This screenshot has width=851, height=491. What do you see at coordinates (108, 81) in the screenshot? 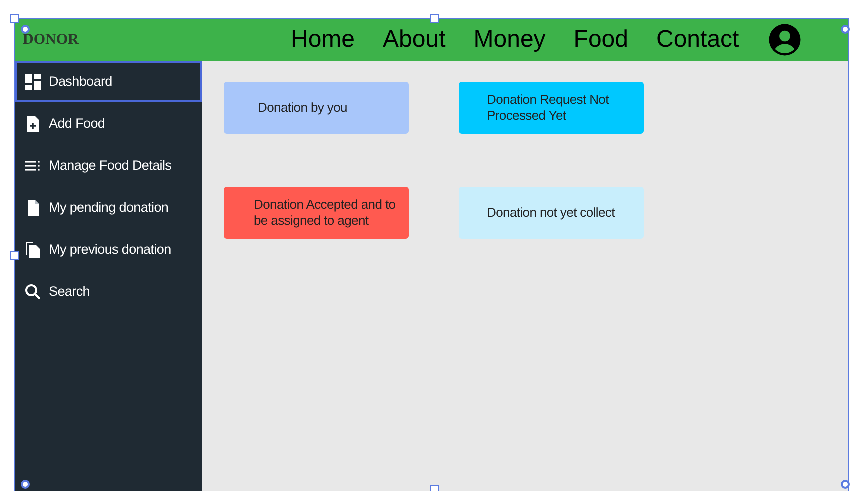
I see `sidebar-item: Dashboard` at bounding box center [108, 81].